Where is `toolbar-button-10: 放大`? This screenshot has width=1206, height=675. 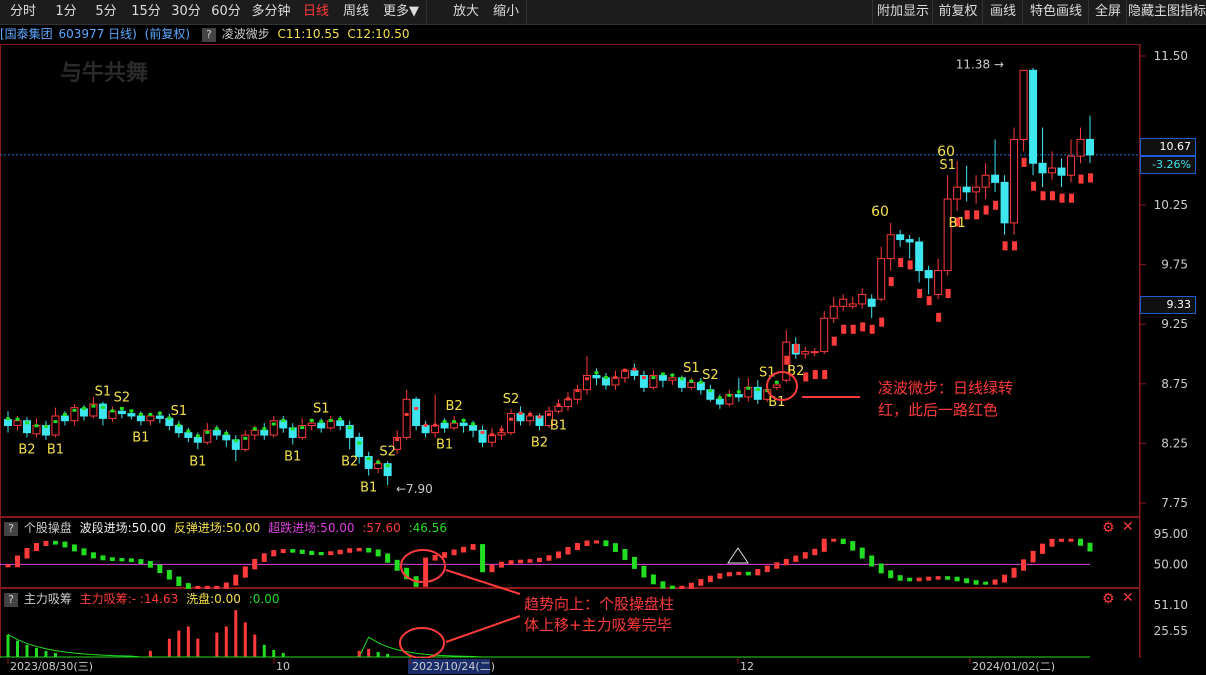
toolbar-button-10: 放大 is located at coordinates (466, 12).